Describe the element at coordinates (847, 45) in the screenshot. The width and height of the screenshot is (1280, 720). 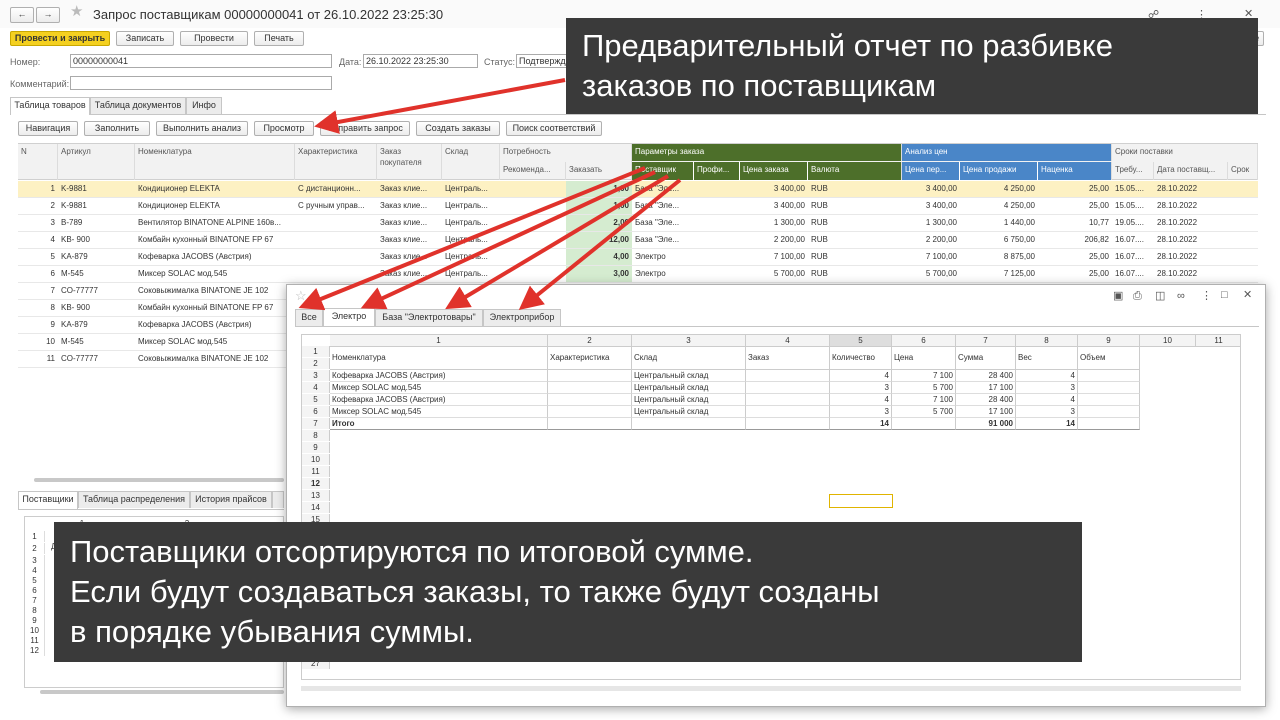
I see `callout-top-line-1: Предварительный отчет по разбивке` at that location.